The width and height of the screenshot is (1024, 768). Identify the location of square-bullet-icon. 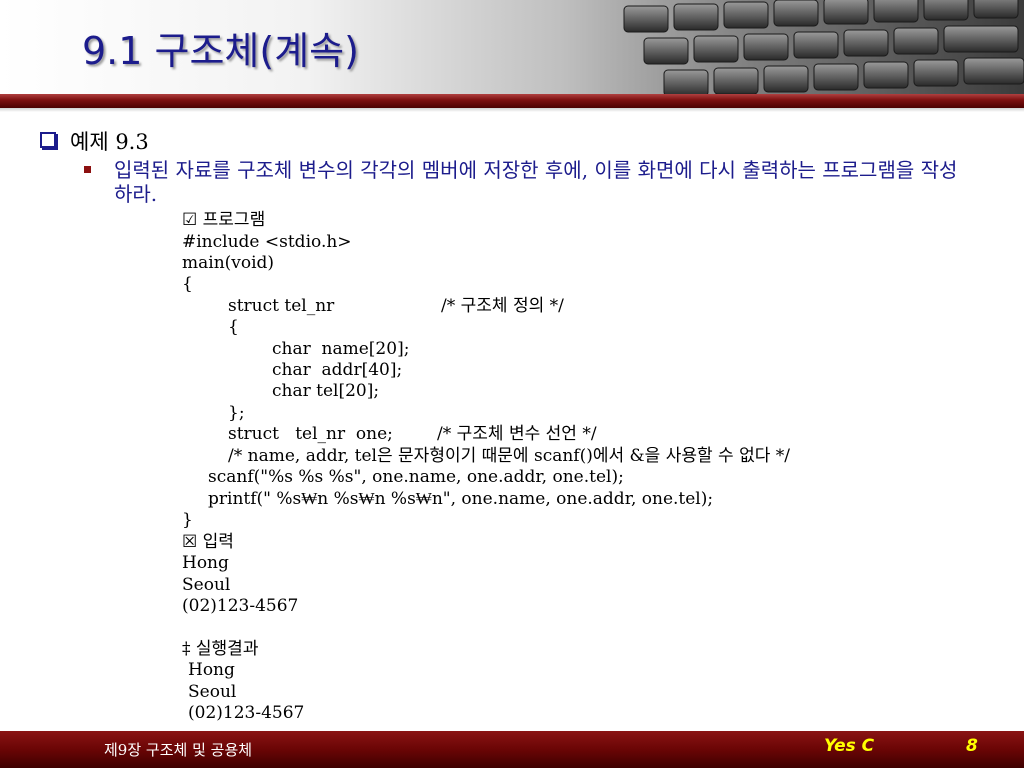
(87, 169).